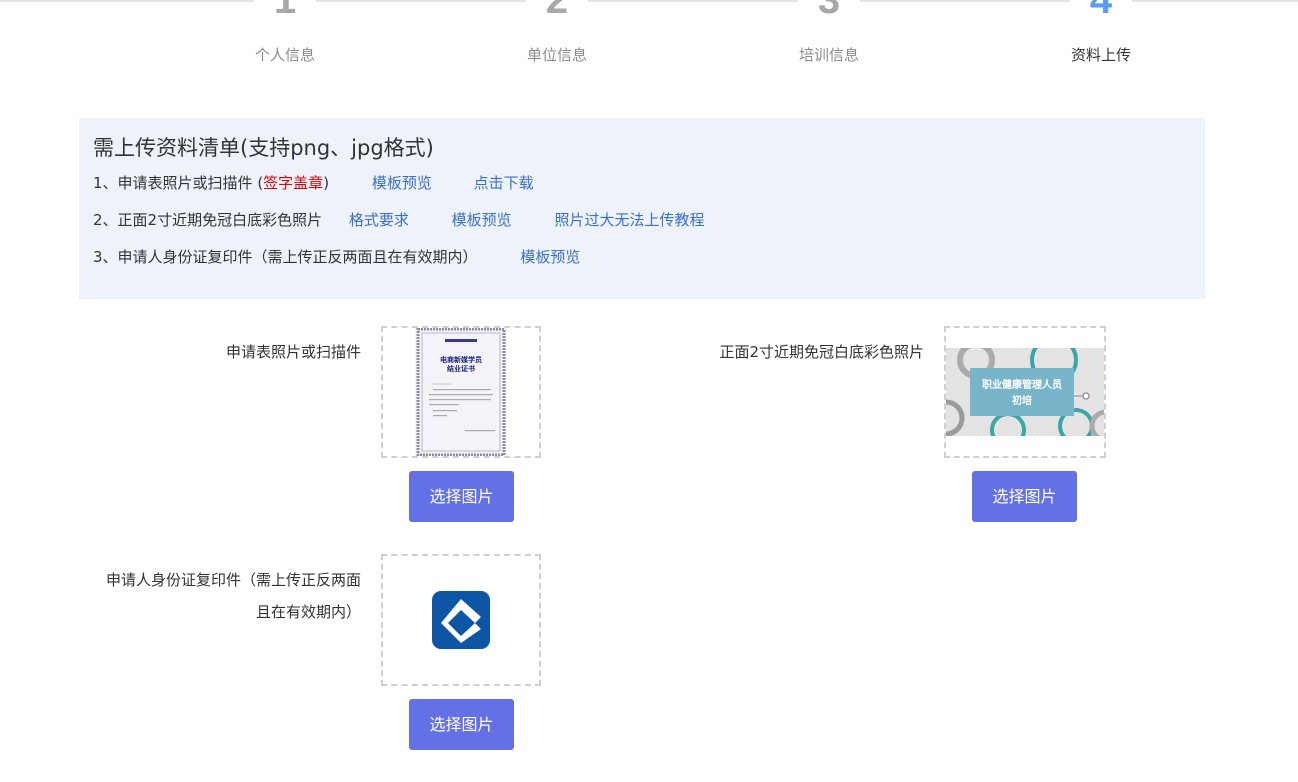 The width and height of the screenshot is (1298, 782). I want to click on photo-preview: 职业健康管理人员 初培, so click(1025, 392).